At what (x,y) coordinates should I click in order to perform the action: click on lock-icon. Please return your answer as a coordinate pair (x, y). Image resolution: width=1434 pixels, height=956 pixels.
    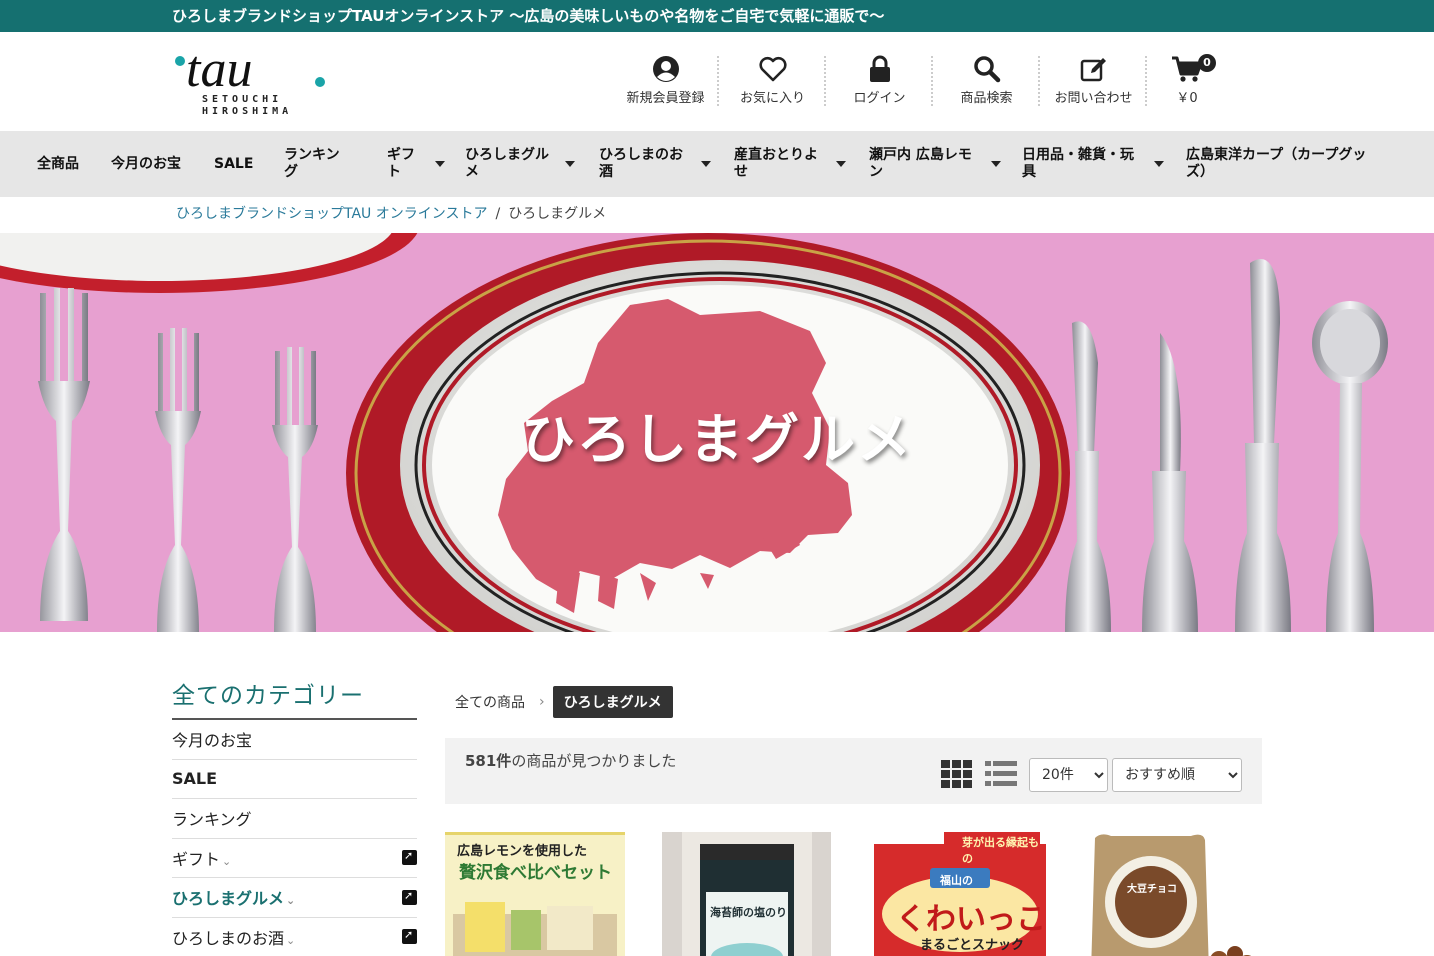
    Looking at the image, I should click on (879, 68).